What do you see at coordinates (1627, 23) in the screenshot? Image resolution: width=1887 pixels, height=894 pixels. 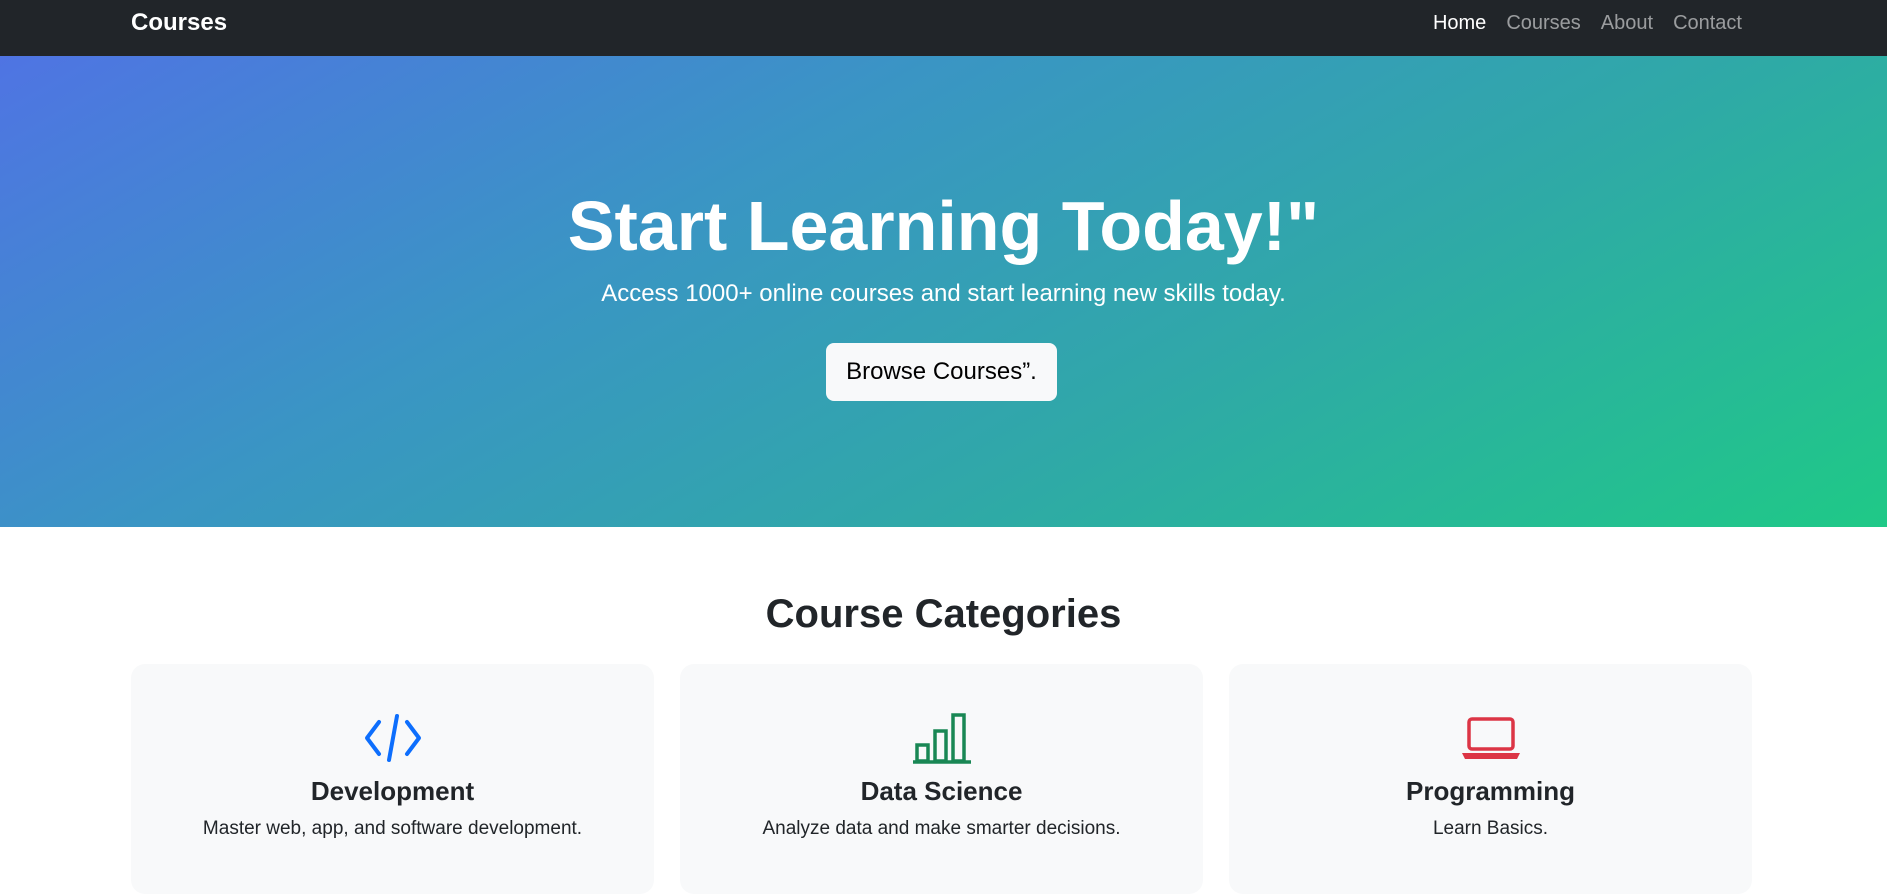 I see `nav-link-about: About` at bounding box center [1627, 23].